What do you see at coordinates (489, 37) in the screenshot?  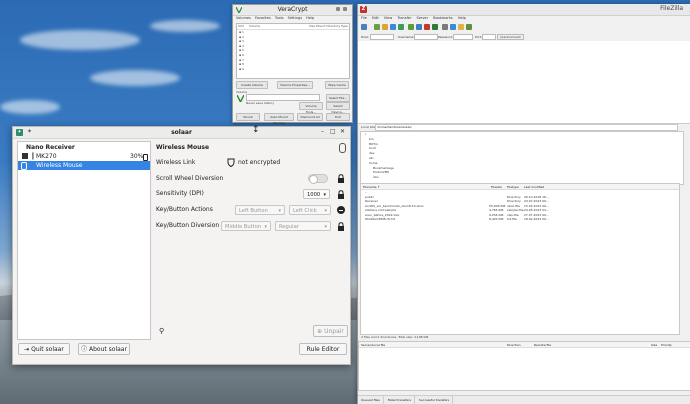 I see `port-input` at bounding box center [489, 37].